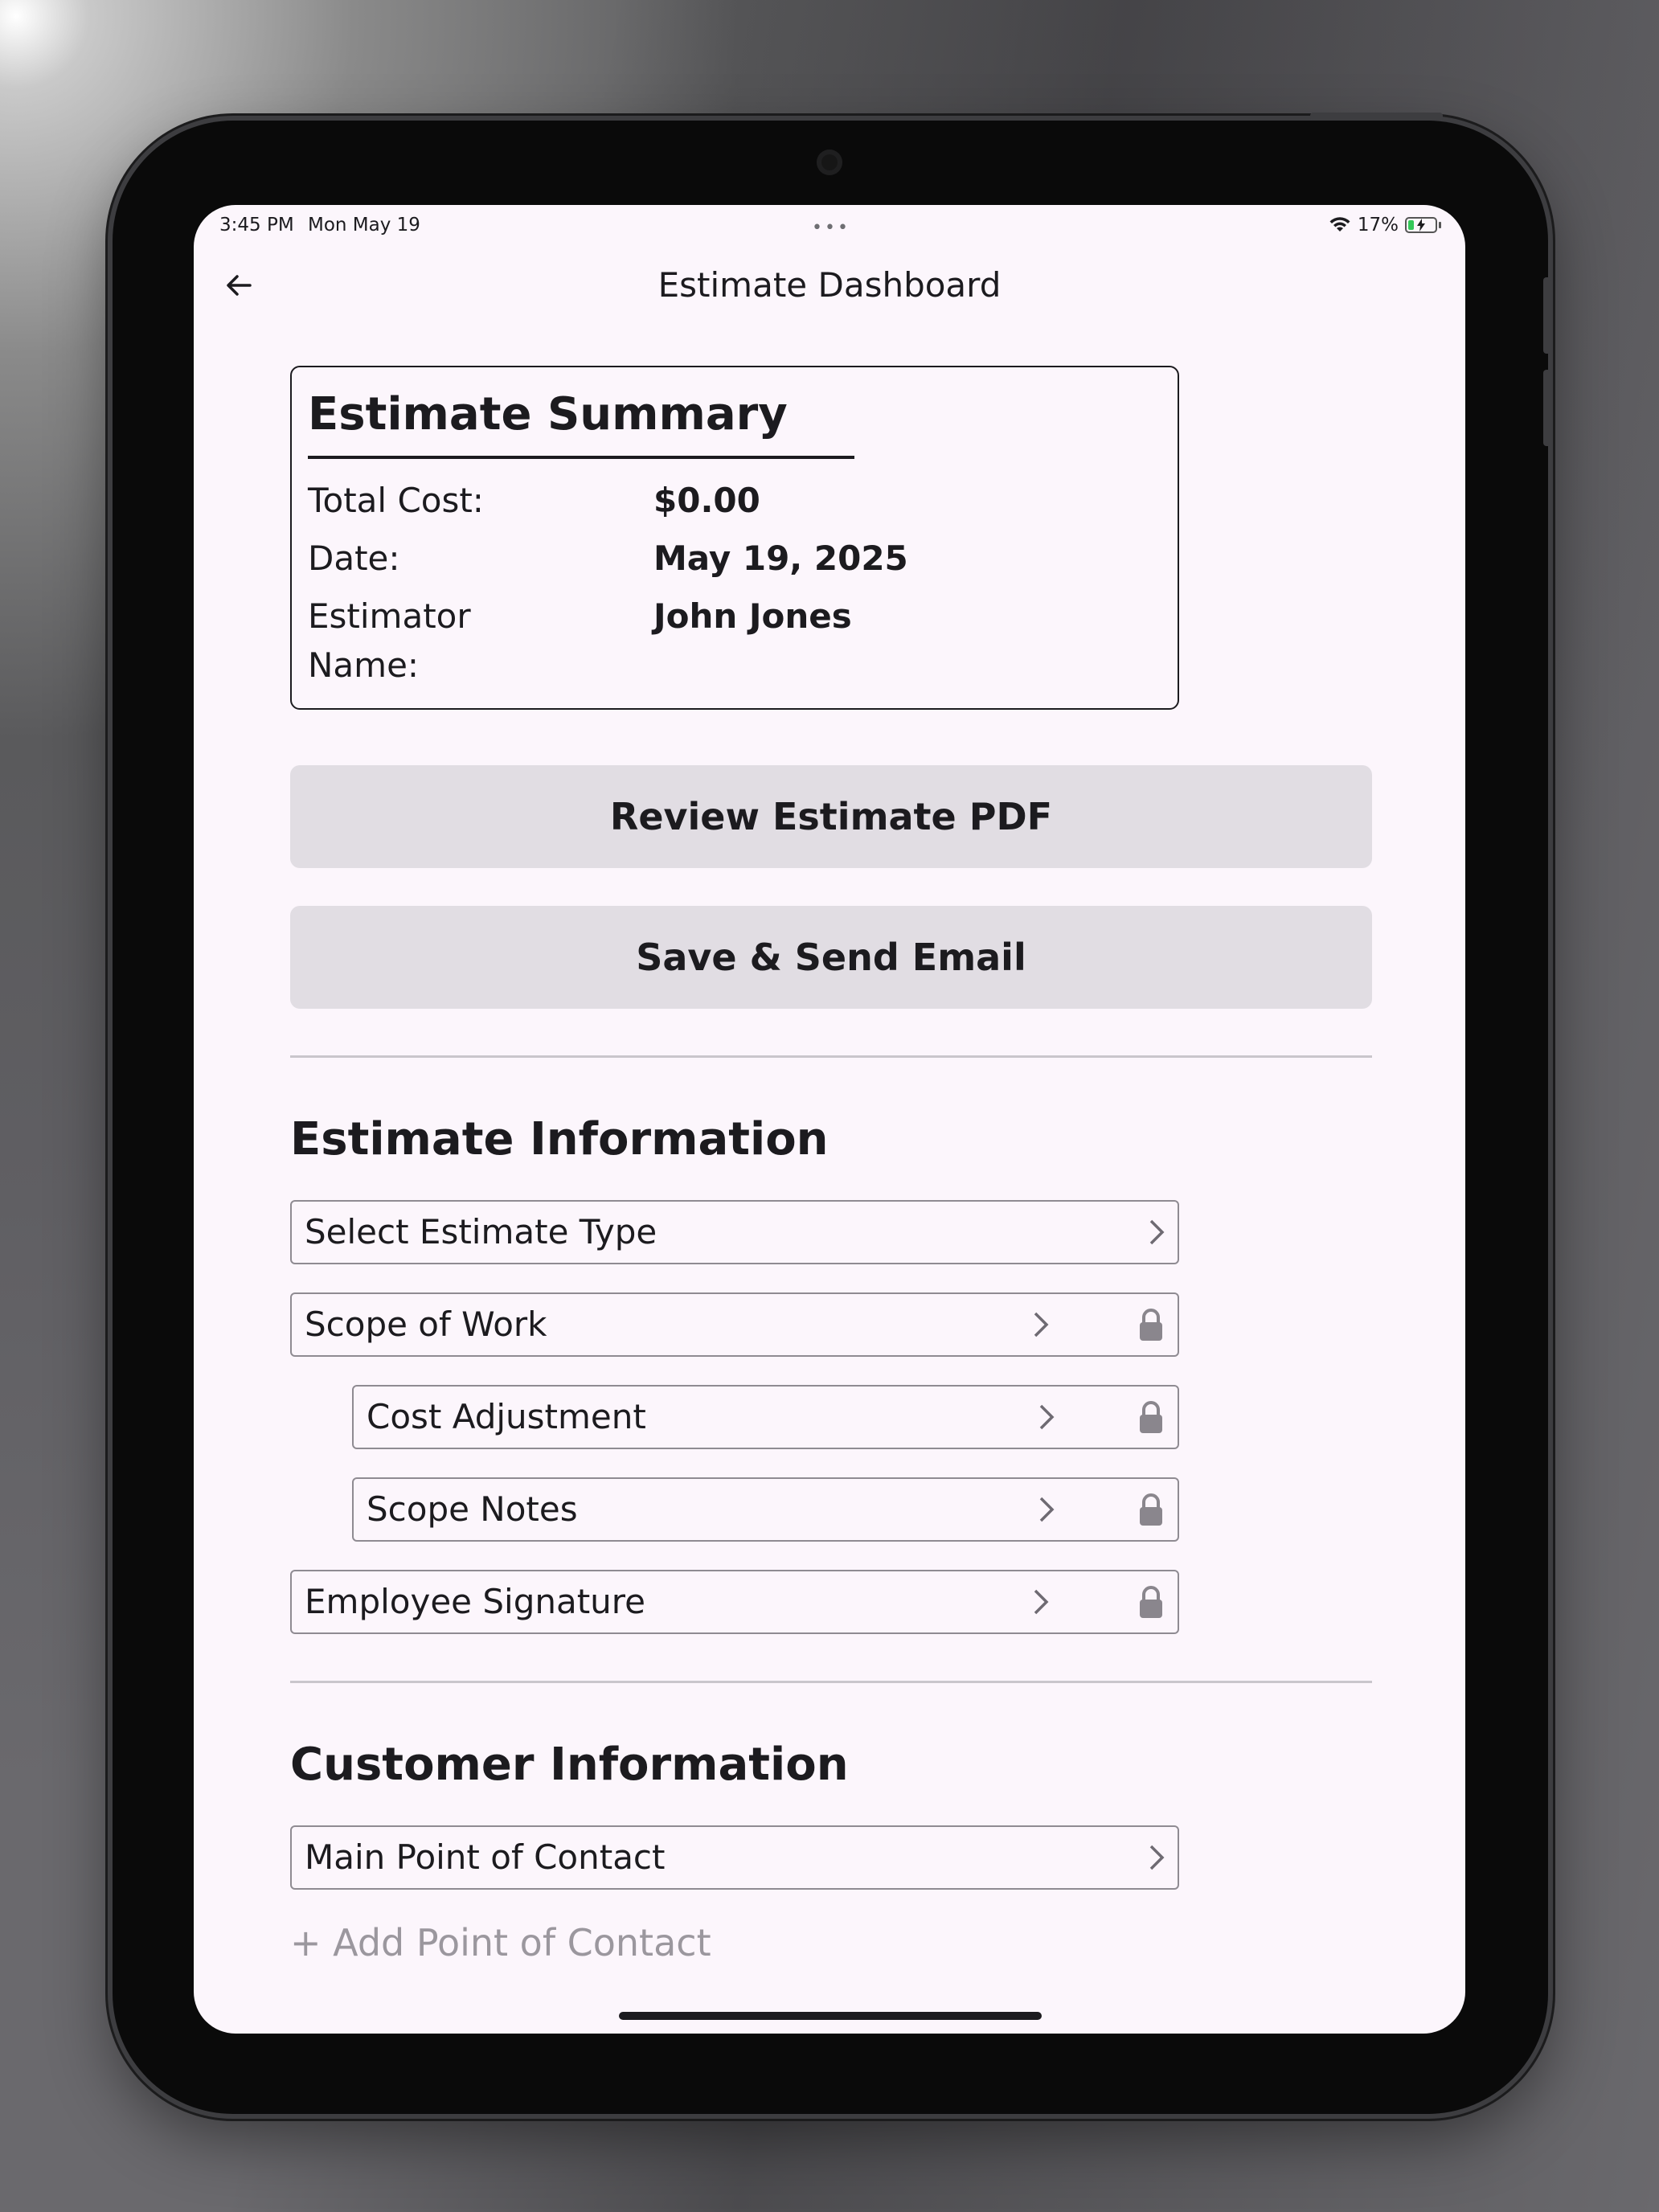 The height and width of the screenshot is (2212, 1659). What do you see at coordinates (734, 1324) in the screenshot?
I see `scope-of-work-row: Scope of Work` at bounding box center [734, 1324].